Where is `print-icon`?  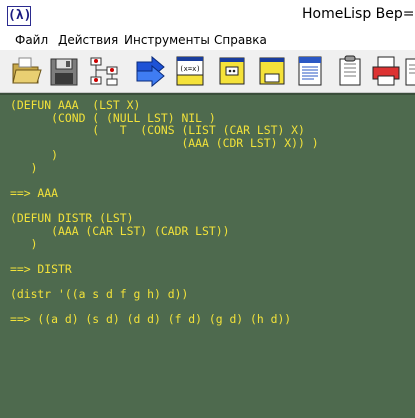
print-icon is located at coordinates (386, 71).